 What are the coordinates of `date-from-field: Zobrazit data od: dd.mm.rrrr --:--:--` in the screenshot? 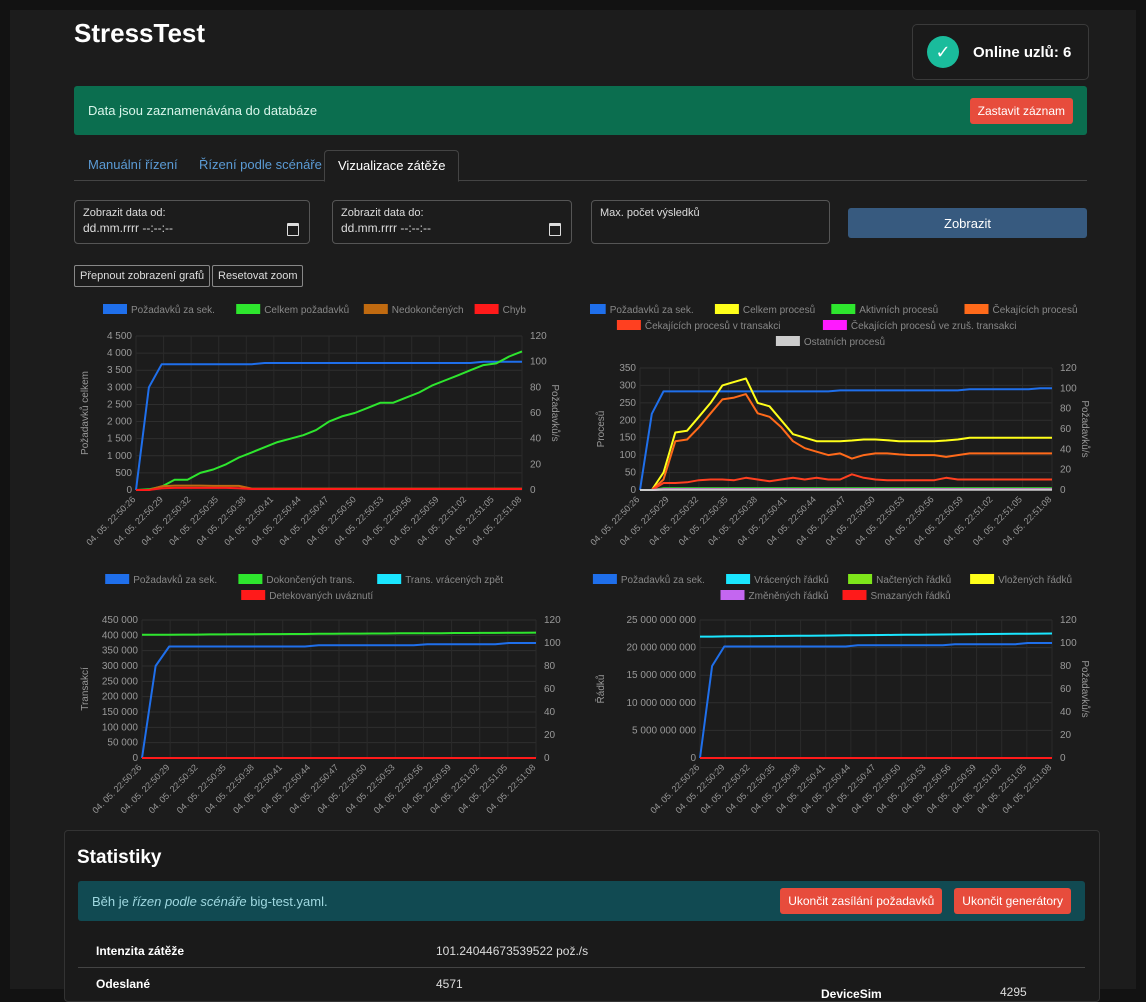 It's located at (192, 222).